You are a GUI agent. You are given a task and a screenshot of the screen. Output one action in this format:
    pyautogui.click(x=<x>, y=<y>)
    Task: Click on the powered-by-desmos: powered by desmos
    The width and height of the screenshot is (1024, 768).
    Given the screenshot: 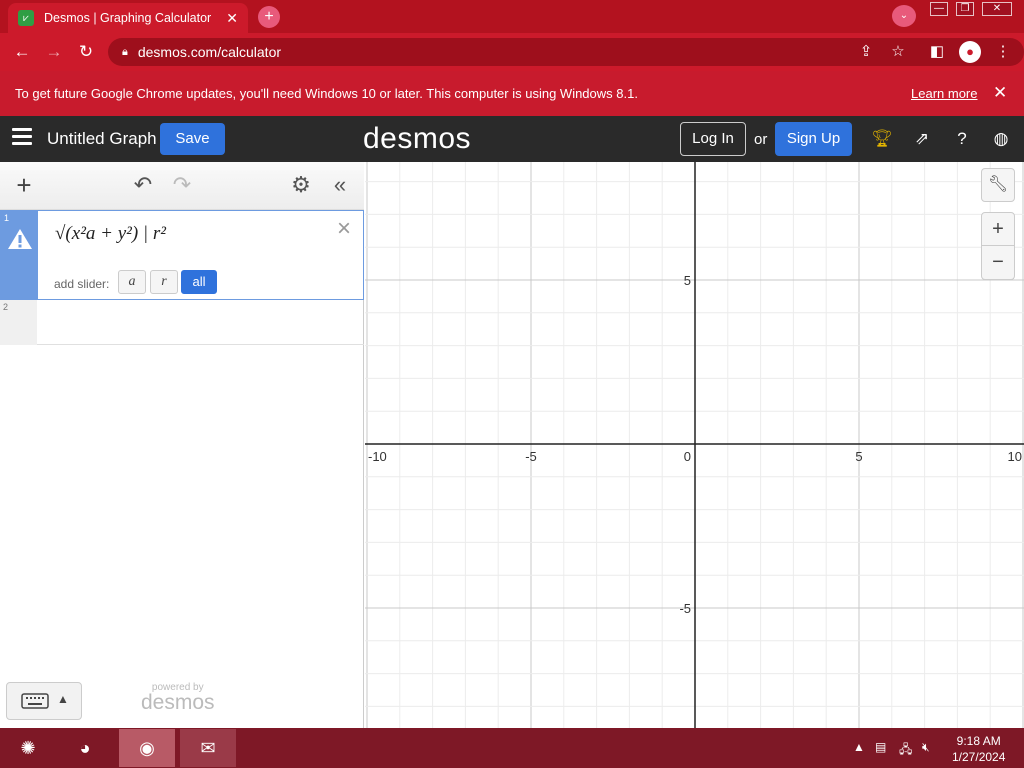 What is the action you would take?
    pyautogui.click(x=178, y=698)
    